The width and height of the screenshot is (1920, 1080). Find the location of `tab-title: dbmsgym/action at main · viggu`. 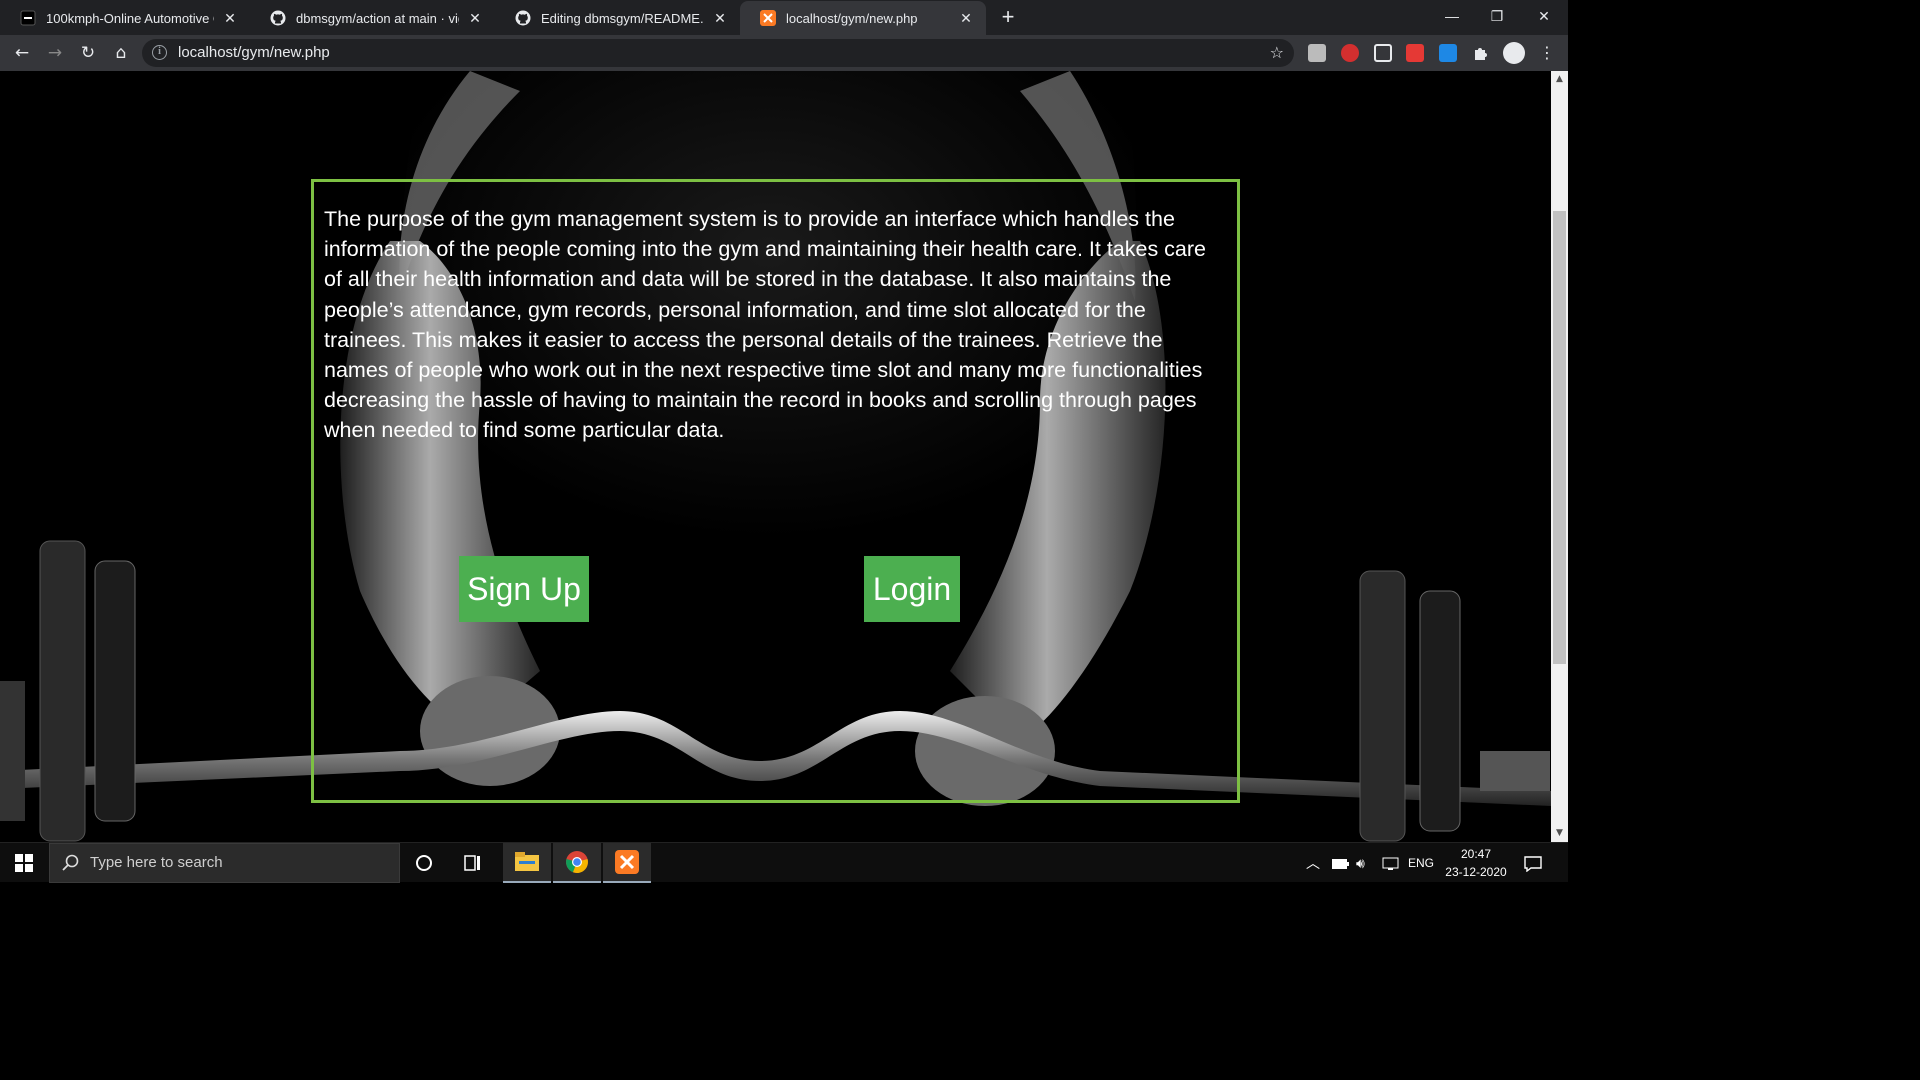

tab-title: dbmsgym/action at main · viggu is located at coordinates (377, 18).